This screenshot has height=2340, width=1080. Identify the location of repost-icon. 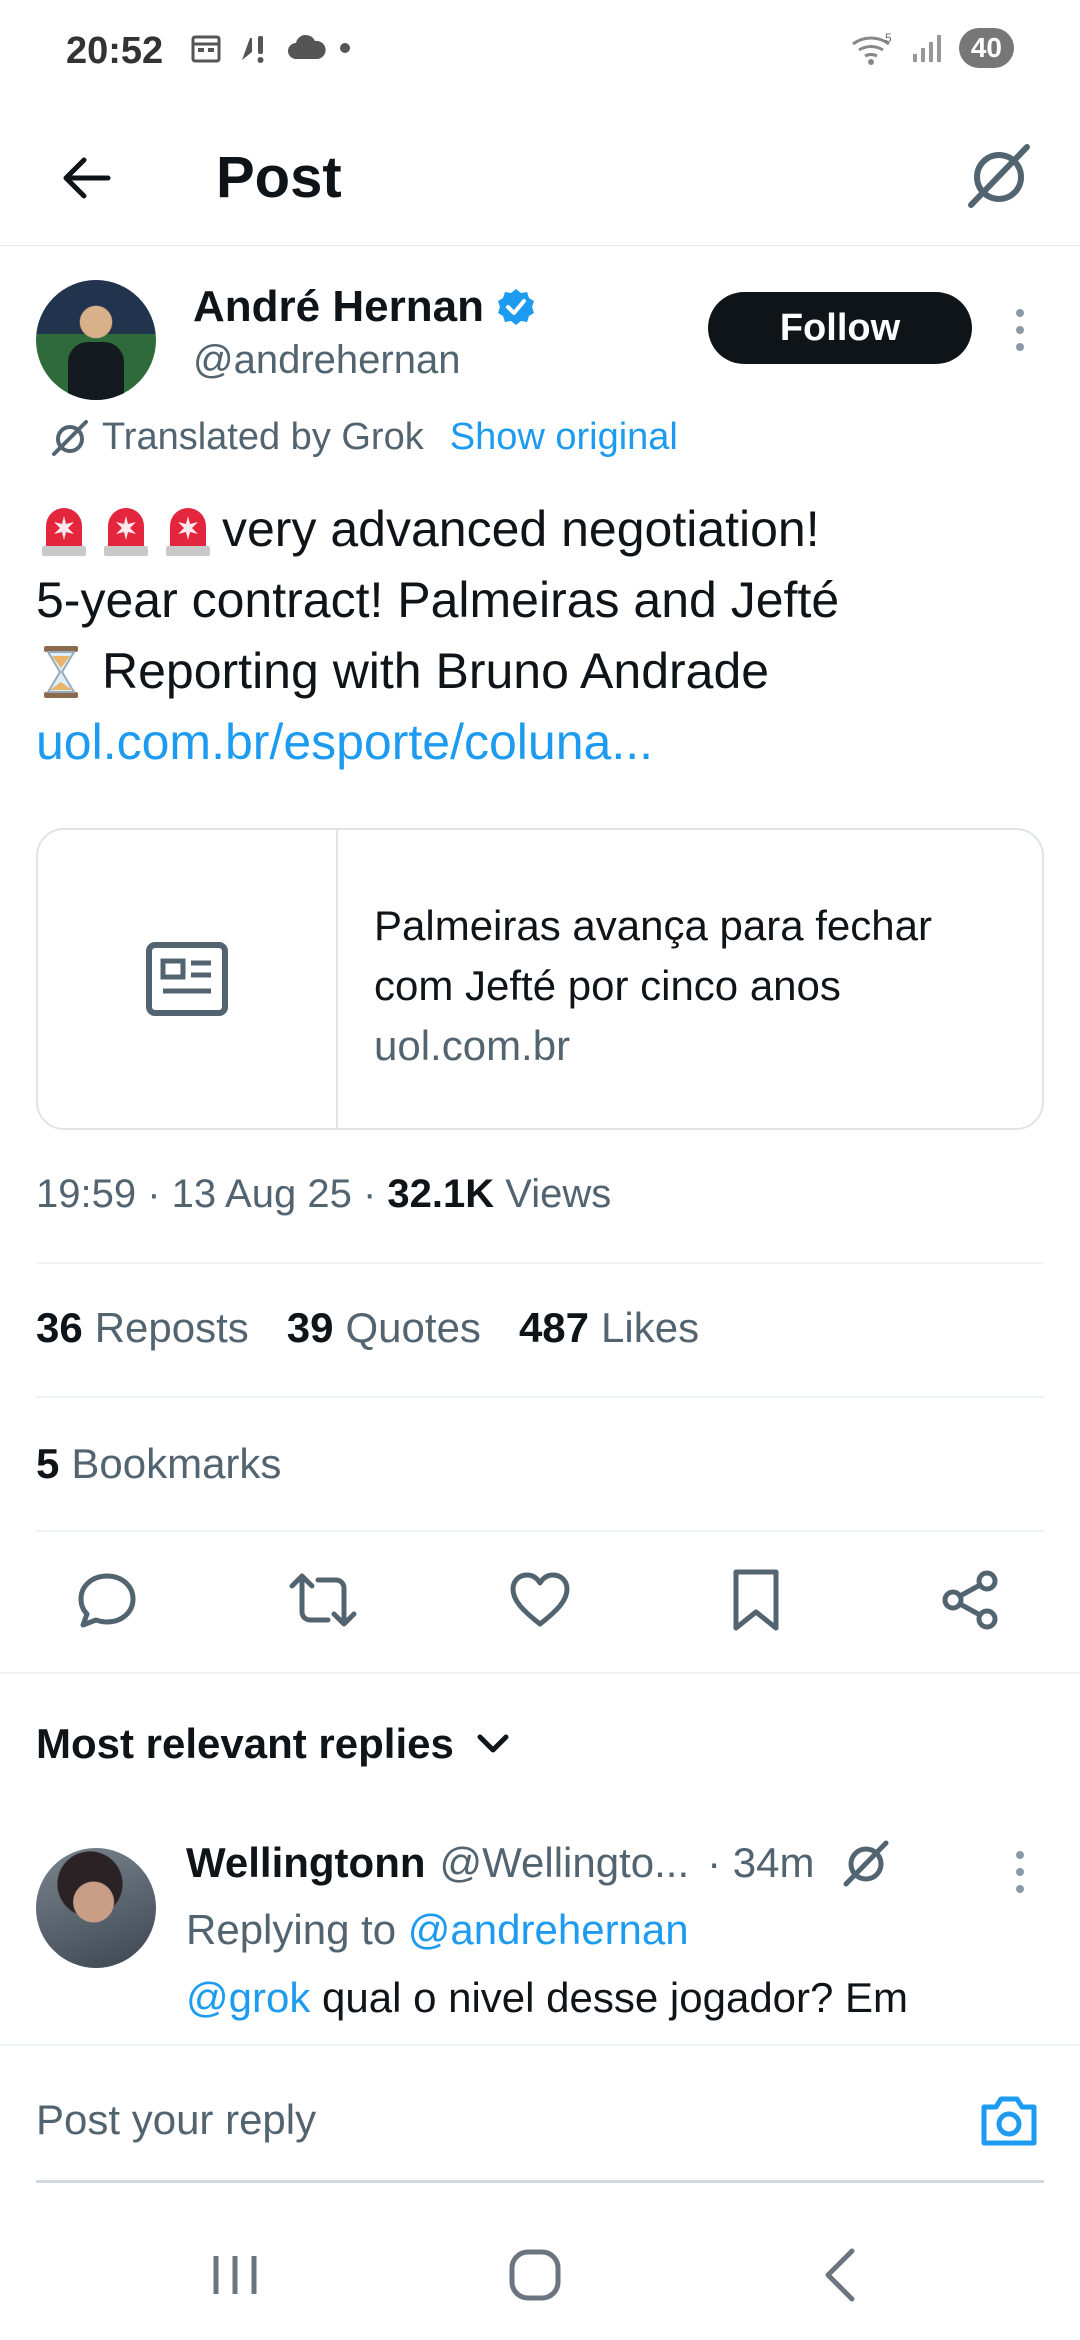
(323, 1600).